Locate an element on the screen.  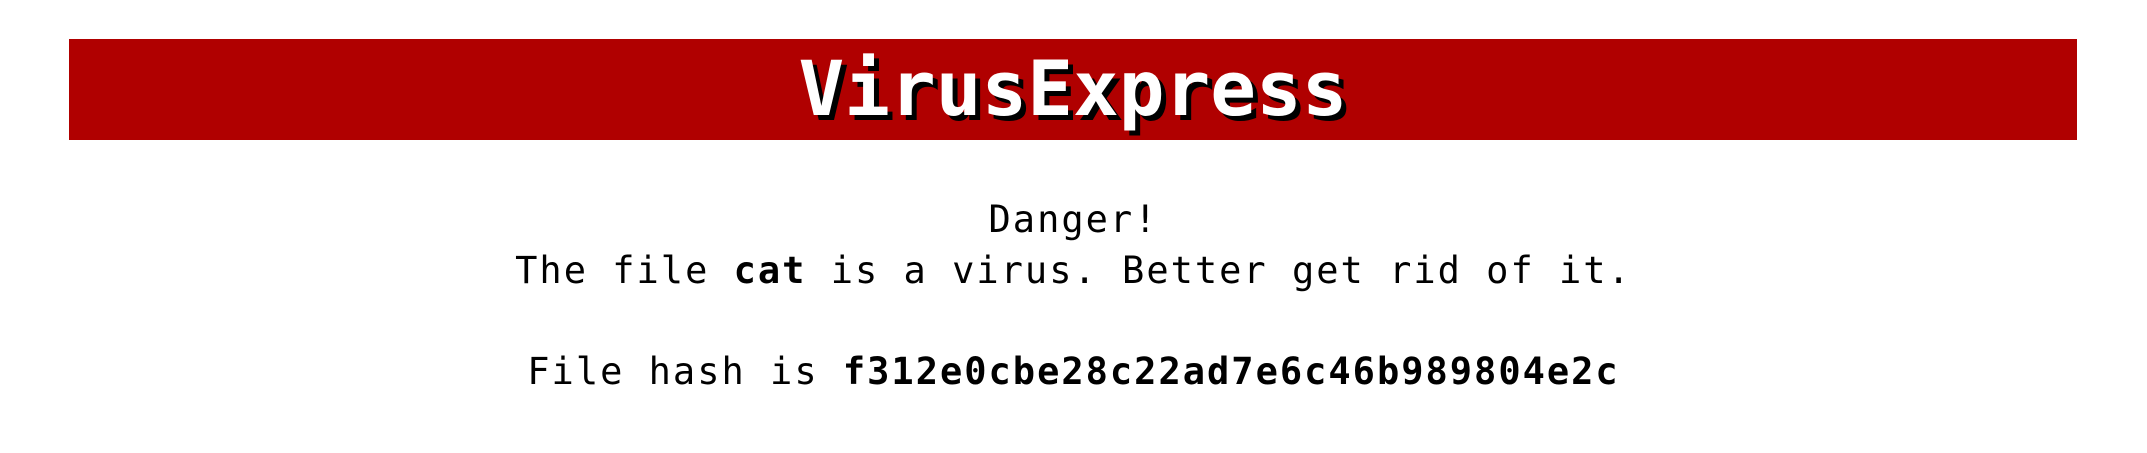
hash-label: File hash is is located at coordinates (685, 371).